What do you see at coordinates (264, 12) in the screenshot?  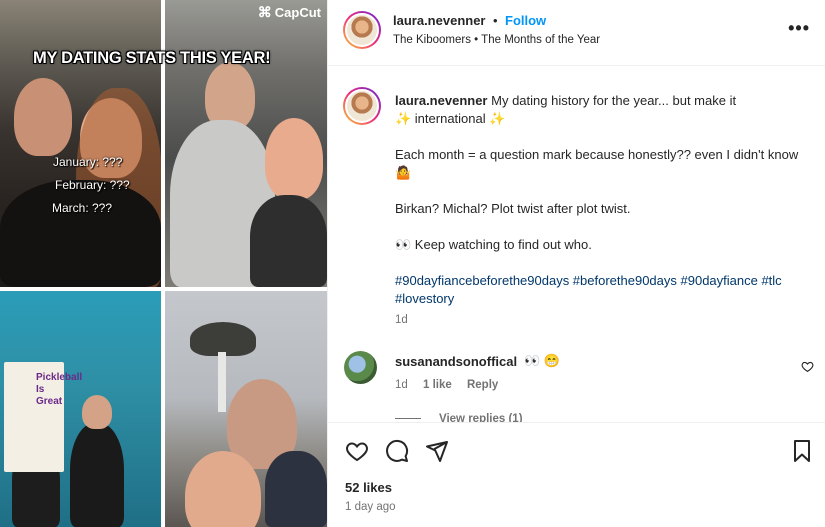 I see `capcut-logo-icon: ⌘` at bounding box center [264, 12].